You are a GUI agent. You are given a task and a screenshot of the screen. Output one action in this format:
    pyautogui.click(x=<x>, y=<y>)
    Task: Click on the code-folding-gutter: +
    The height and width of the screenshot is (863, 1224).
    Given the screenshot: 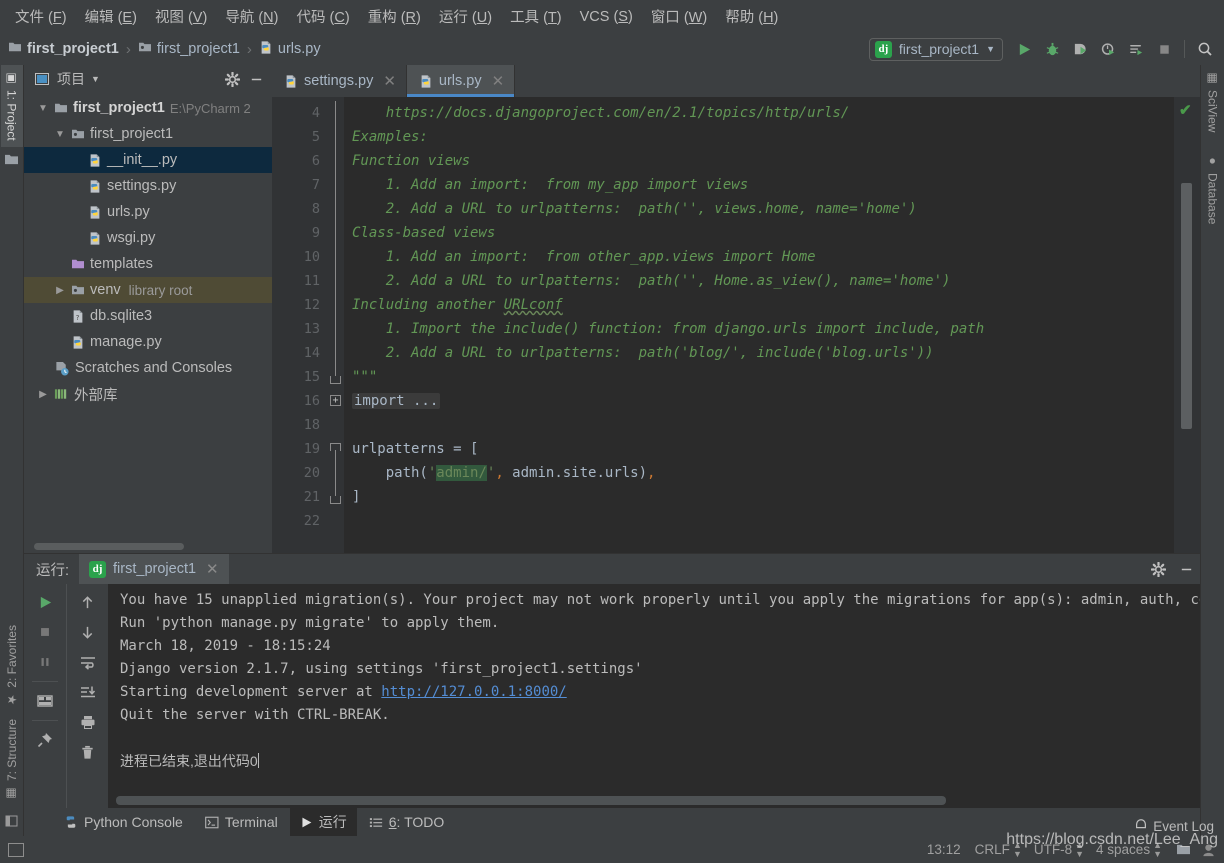 What is the action you would take?
    pyautogui.click(x=336, y=325)
    